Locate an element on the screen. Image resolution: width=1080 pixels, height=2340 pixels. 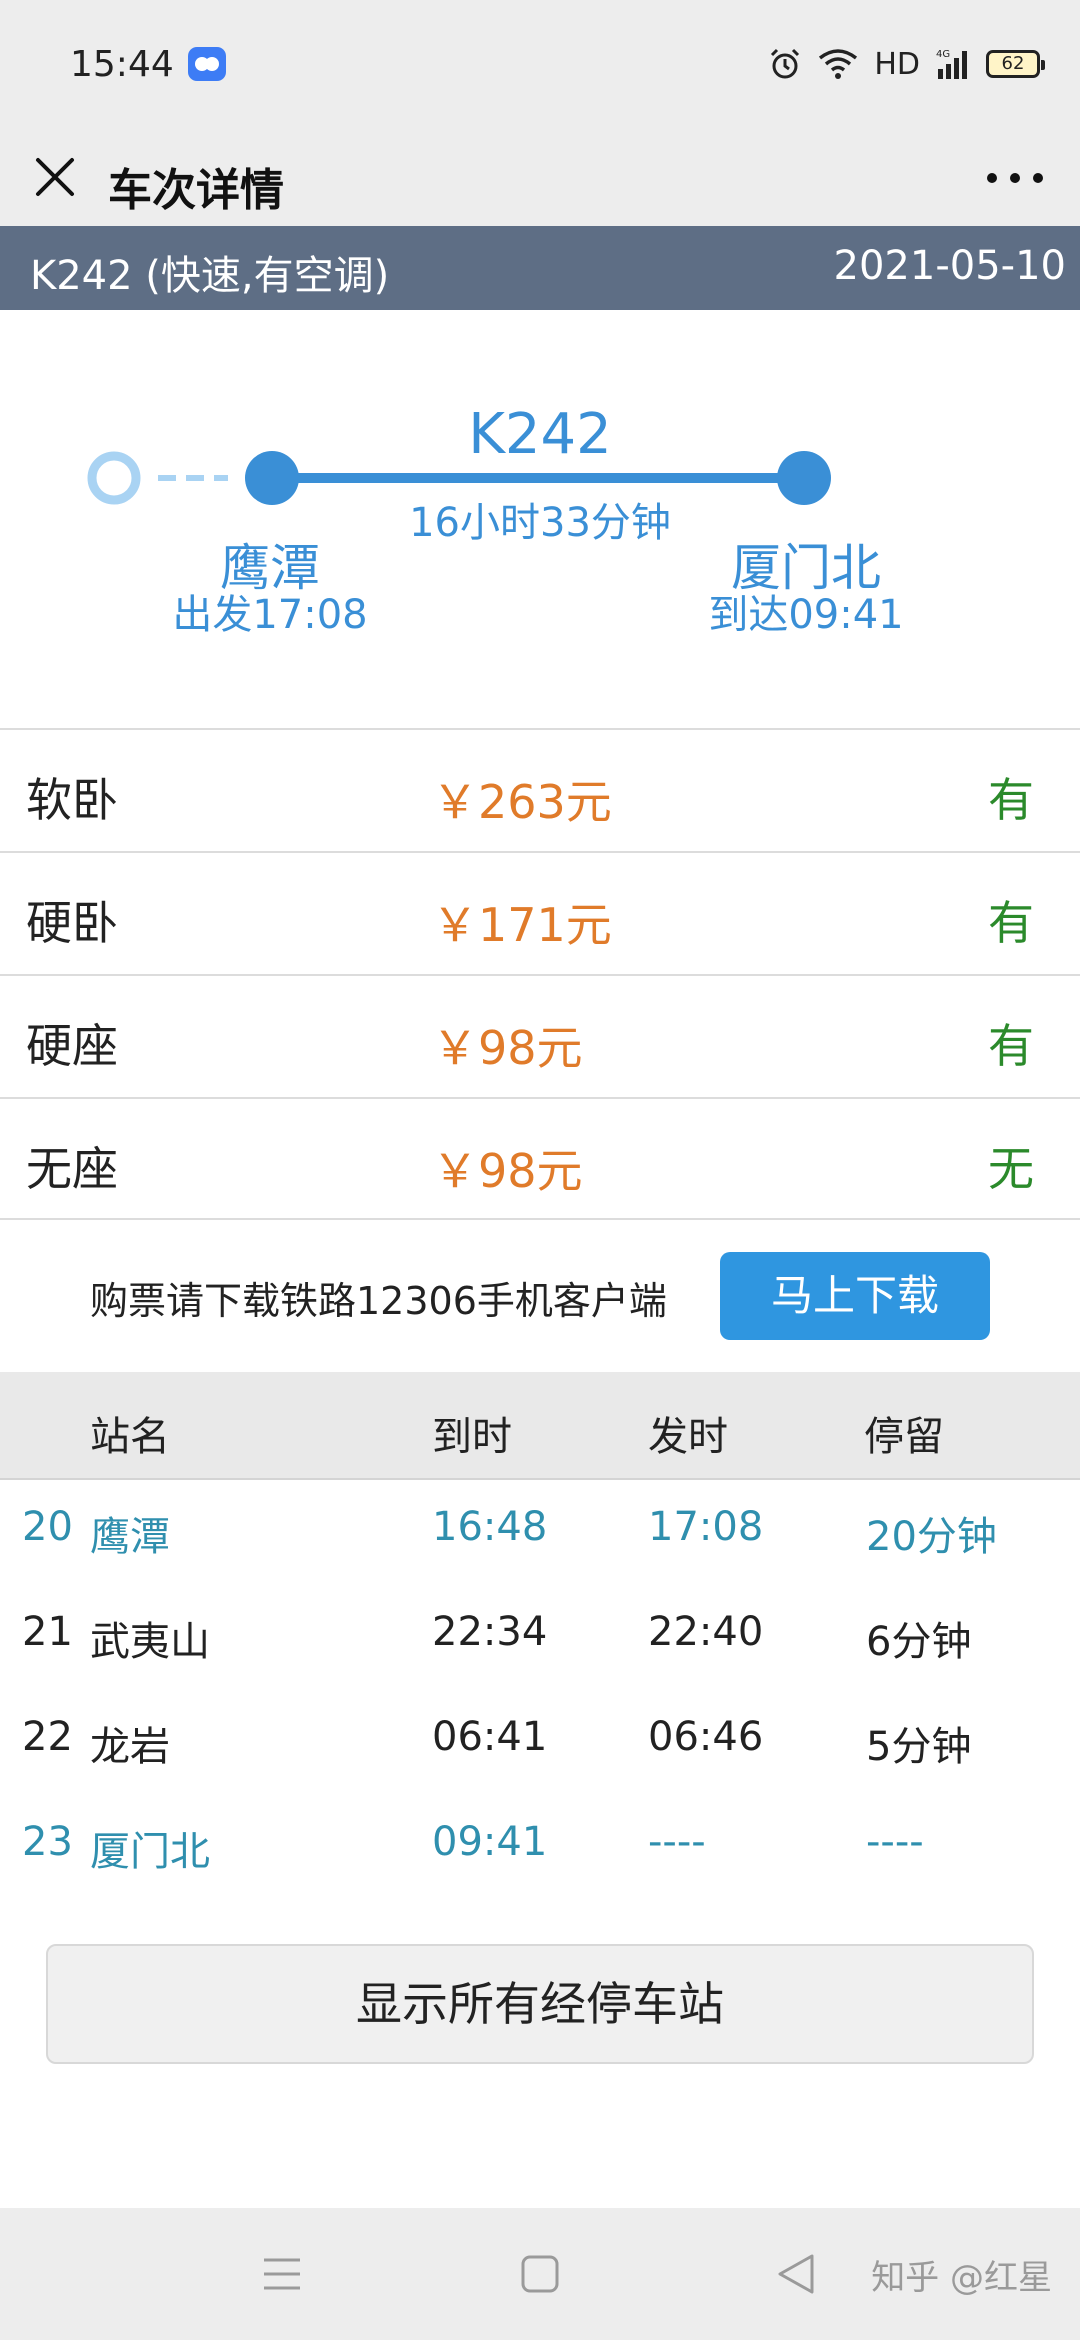
header-depart: 发时 is located at coordinates (688, 1437).